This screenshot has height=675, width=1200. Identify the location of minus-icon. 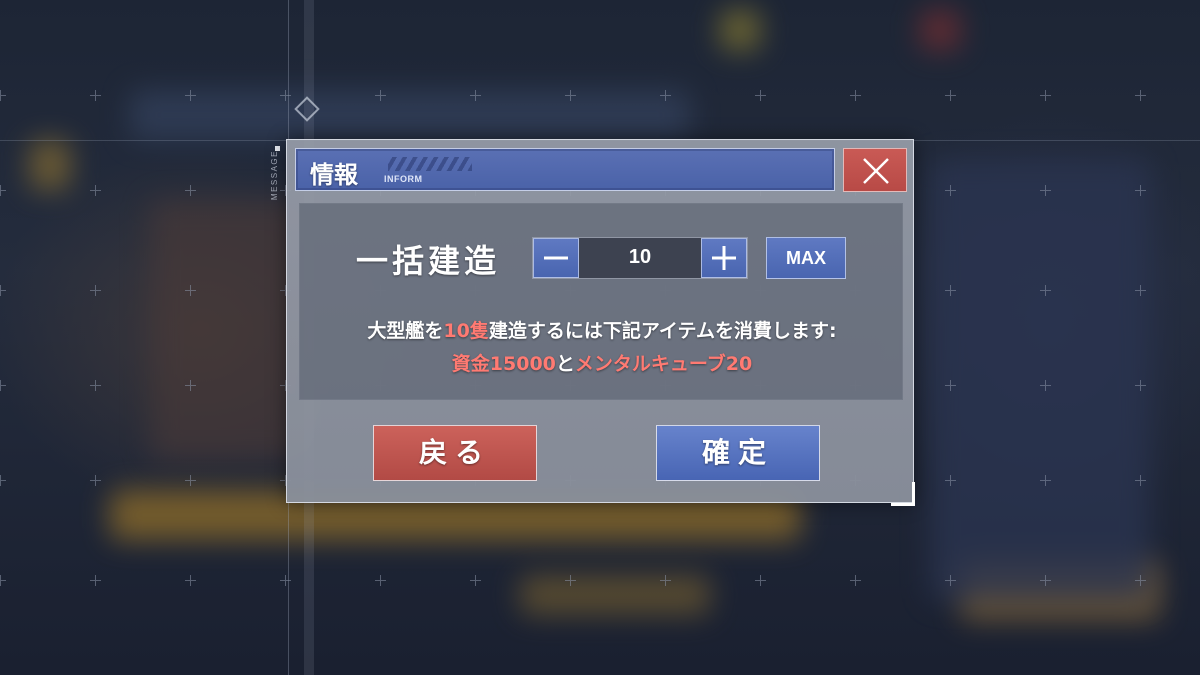
(556, 258).